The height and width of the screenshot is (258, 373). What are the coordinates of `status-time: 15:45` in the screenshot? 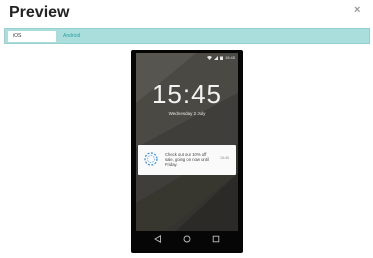 It's located at (229, 57).